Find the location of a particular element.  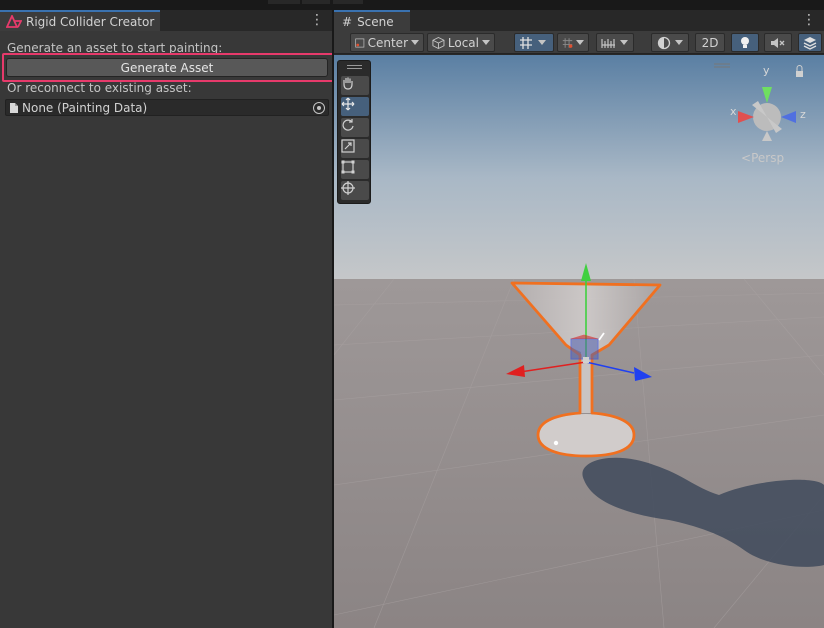

layers-icon is located at coordinates (810, 43).